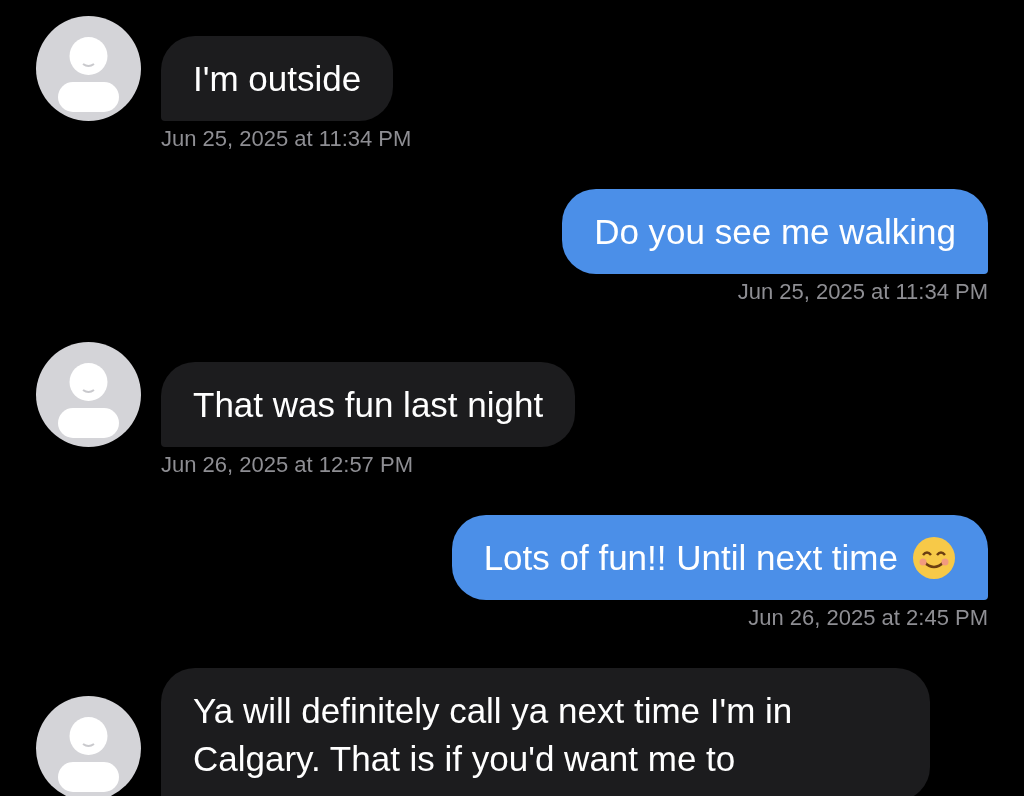 This screenshot has height=796, width=1024. Describe the element at coordinates (287, 465) in the screenshot. I see `timestamp: Jun 26, 2025 at 12:57 PM` at that location.